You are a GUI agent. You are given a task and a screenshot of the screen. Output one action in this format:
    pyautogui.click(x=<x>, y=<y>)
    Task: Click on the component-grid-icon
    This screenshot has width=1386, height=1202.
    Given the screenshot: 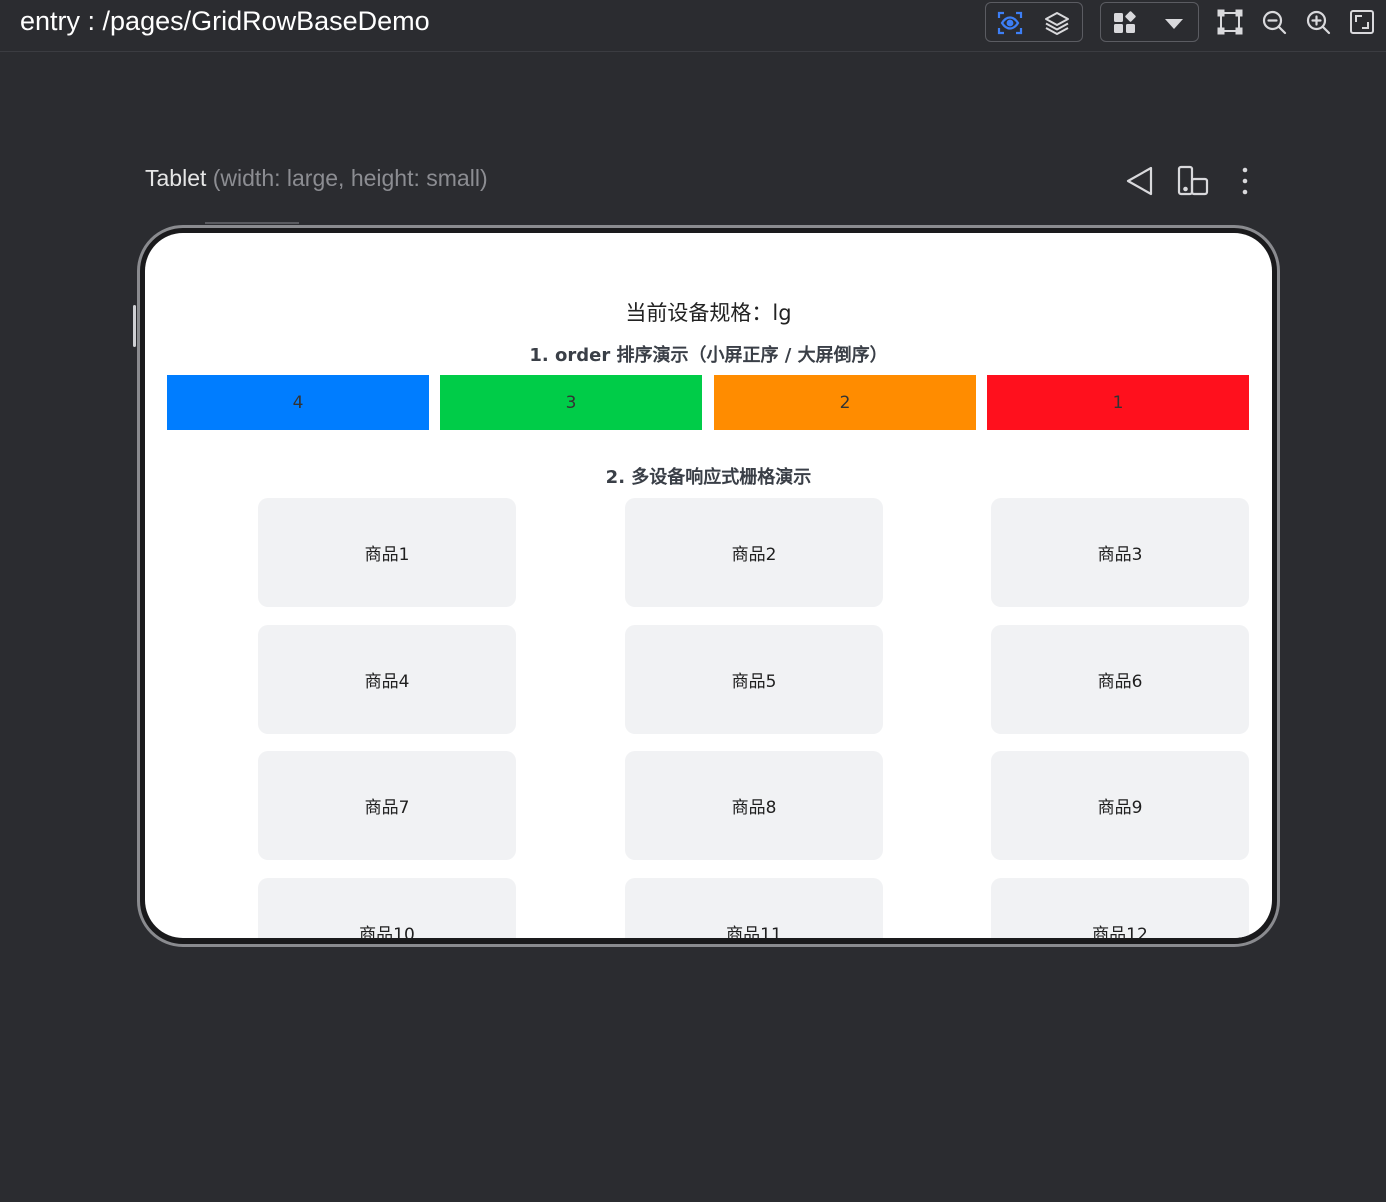 What is the action you would take?
    pyautogui.click(x=1125, y=23)
    